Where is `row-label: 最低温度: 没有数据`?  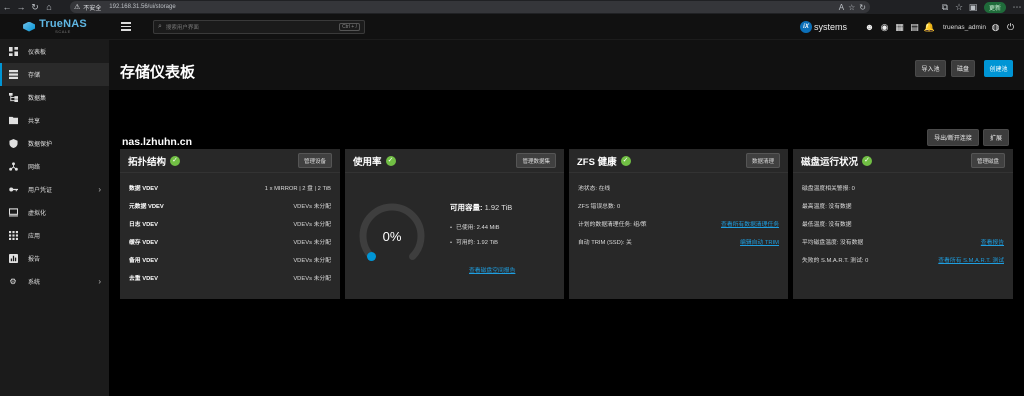 row-label: 最低温度: 没有数据 is located at coordinates (827, 224).